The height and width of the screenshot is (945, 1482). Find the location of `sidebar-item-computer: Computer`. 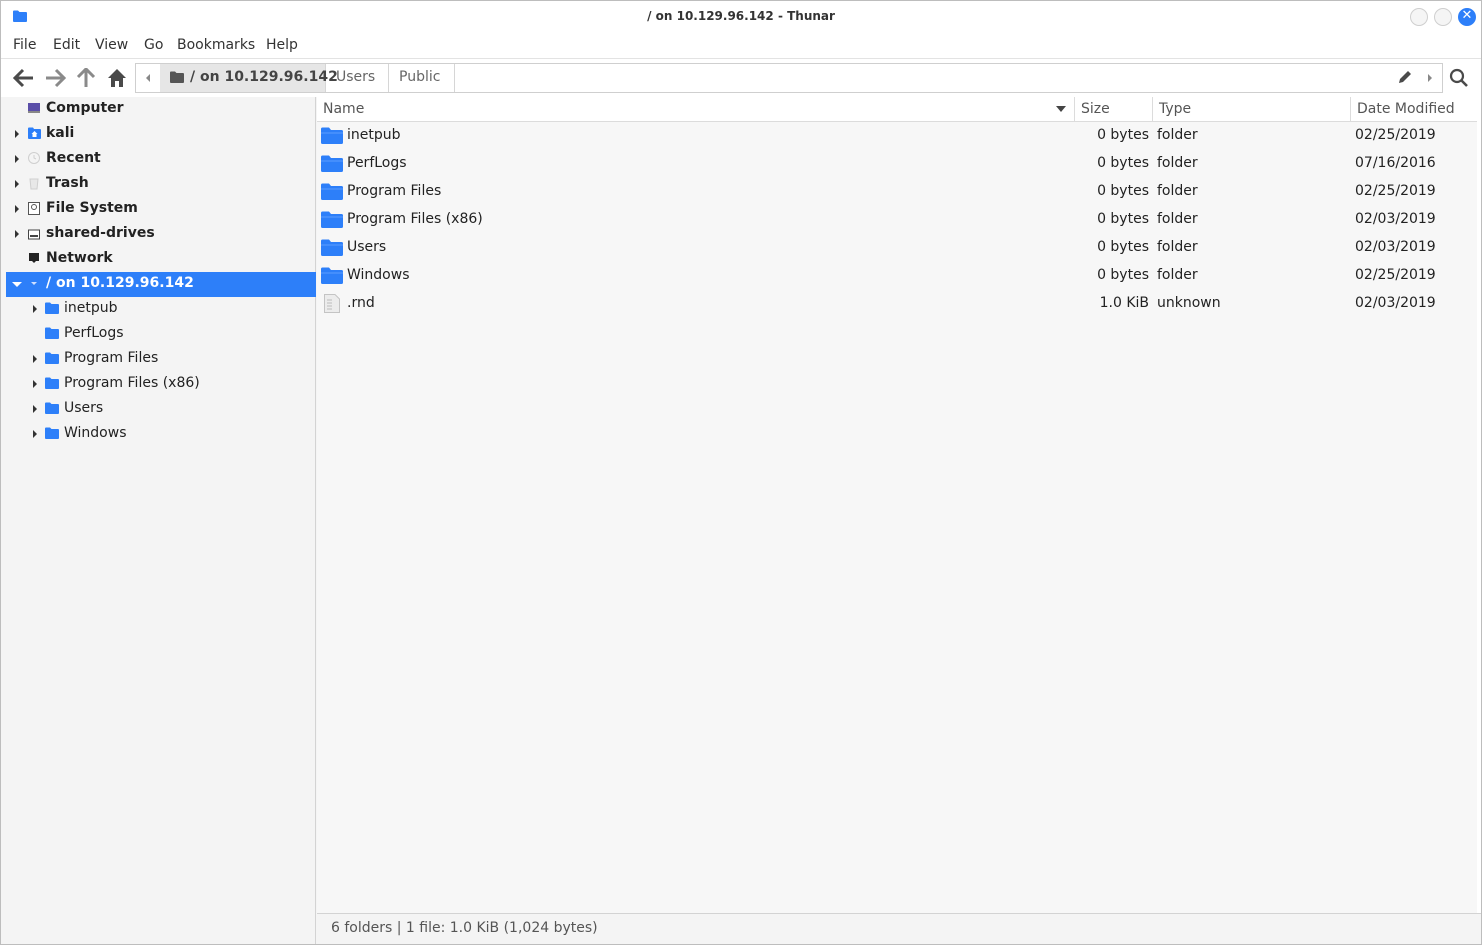

sidebar-item-computer: Computer is located at coordinates (161, 109).